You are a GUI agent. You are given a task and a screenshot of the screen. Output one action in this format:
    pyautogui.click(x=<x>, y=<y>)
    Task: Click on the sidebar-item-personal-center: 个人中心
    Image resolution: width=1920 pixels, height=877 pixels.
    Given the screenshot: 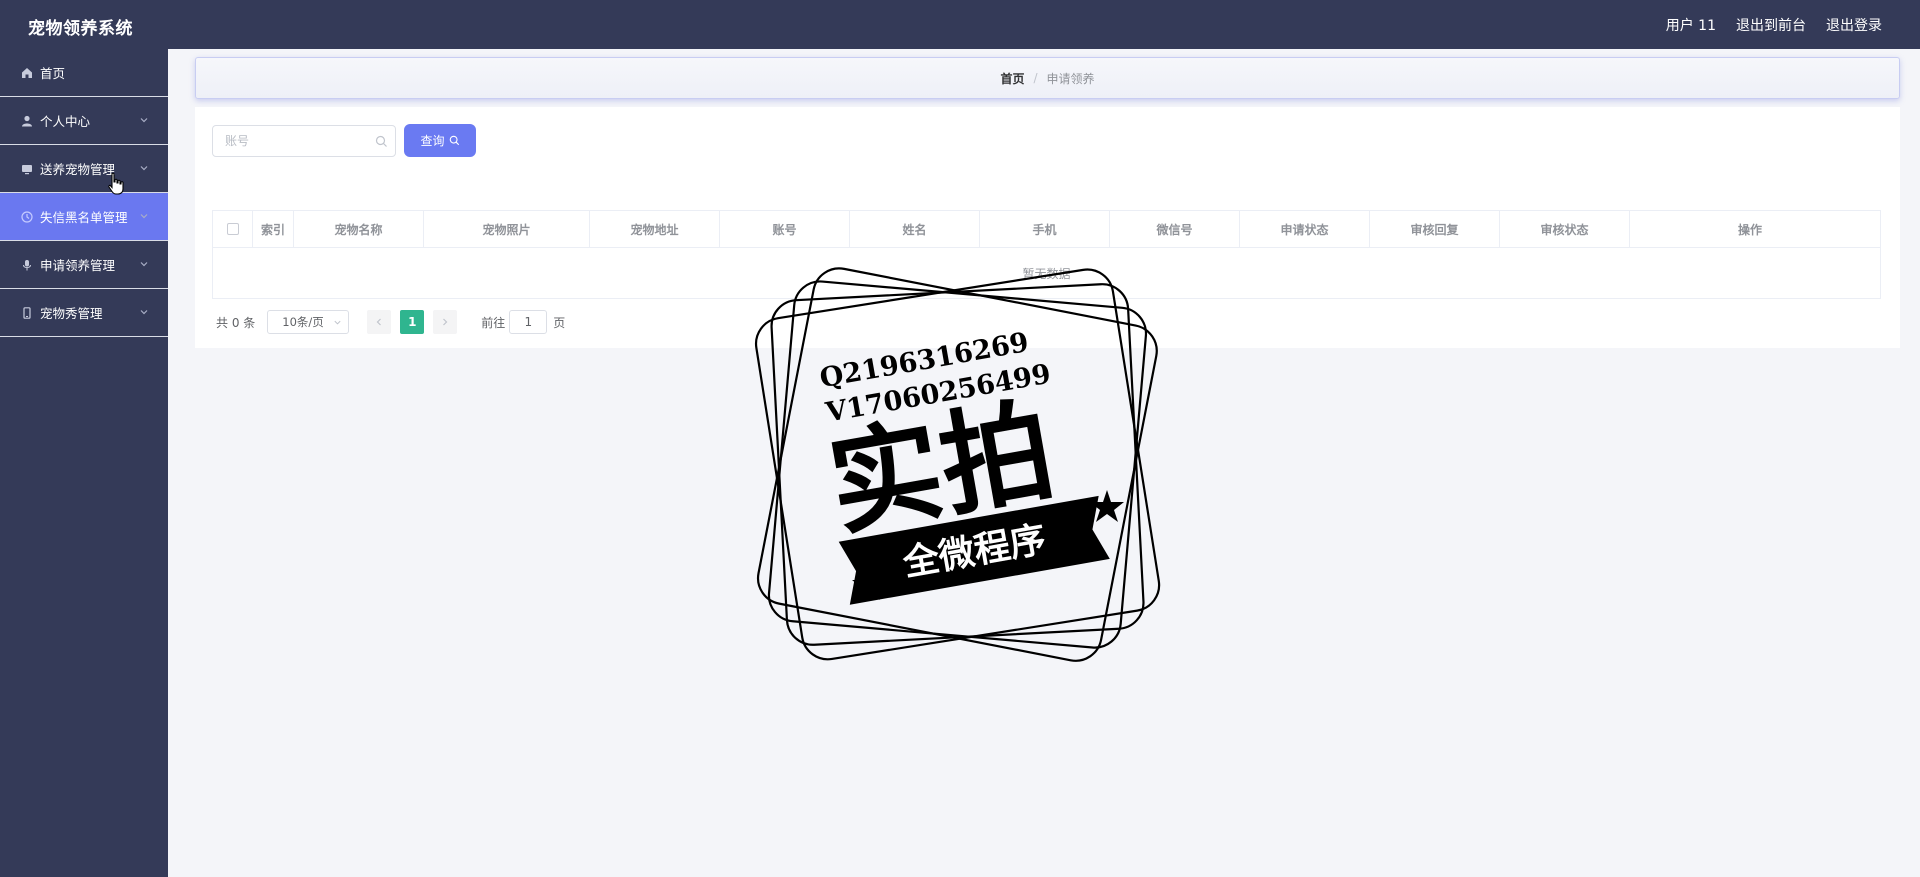 What is the action you would take?
    pyautogui.click(x=84, y=121)
    